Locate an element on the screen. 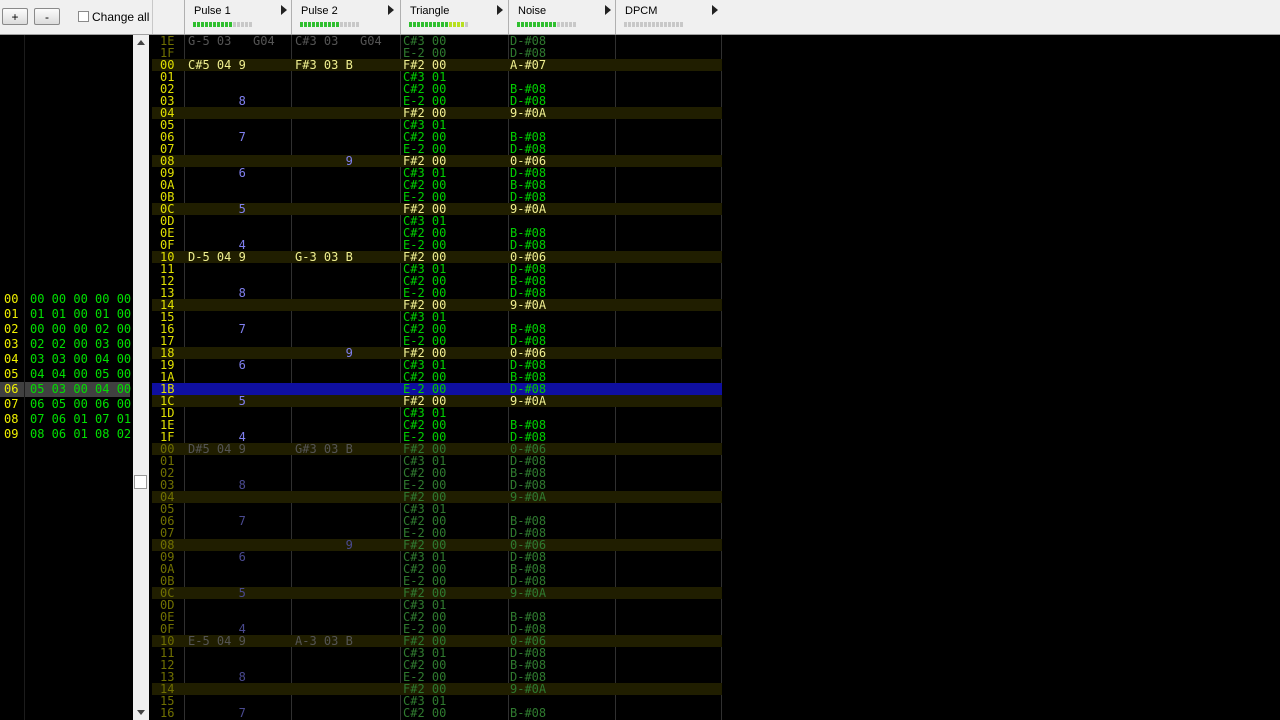 This screenshot has height=720, width=1280. frame-list-divider is located at coordinates (24, 377).